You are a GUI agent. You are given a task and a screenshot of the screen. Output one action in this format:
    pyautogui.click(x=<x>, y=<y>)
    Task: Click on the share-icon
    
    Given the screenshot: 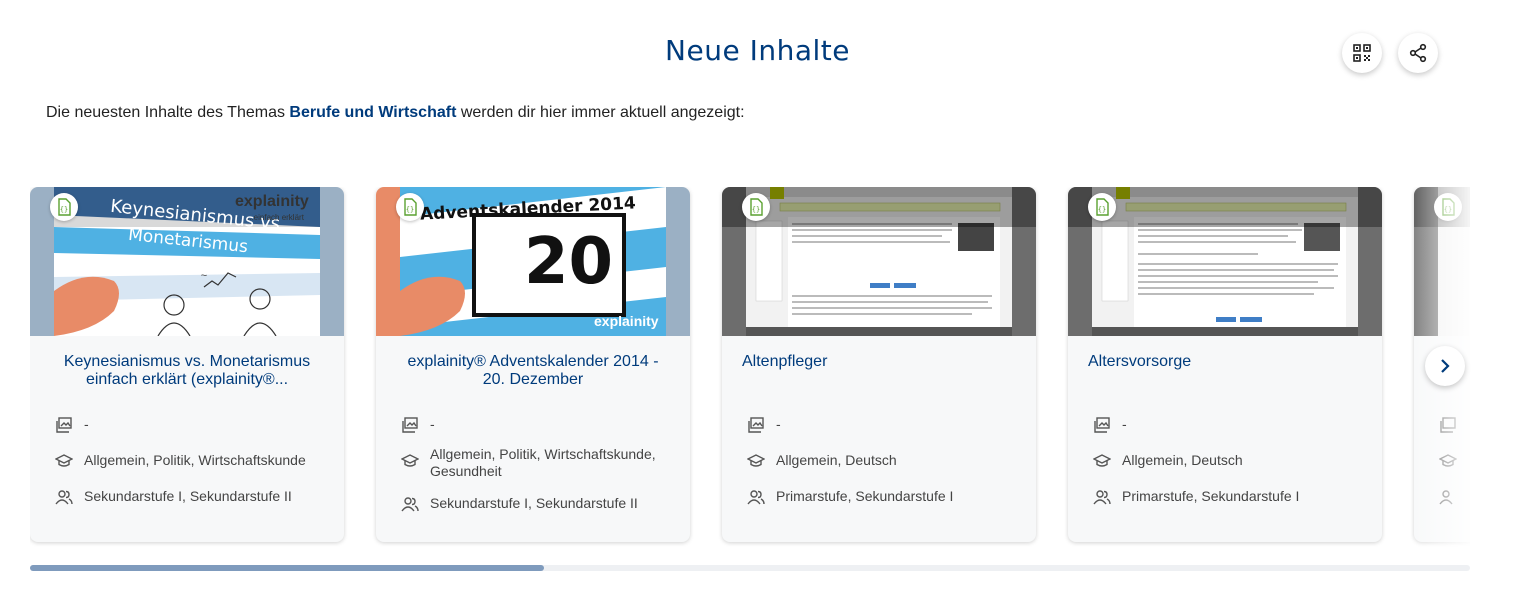 What is the action you would take?
    pyautogui.click(x=1418, y=53)
    